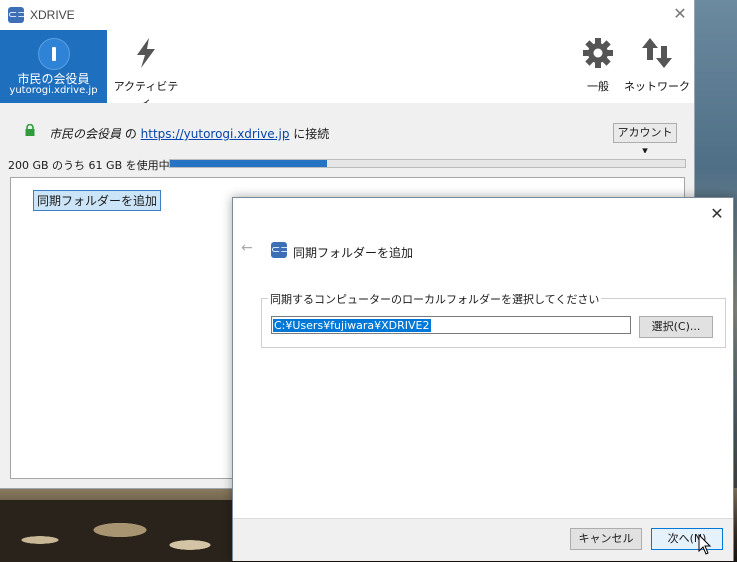  What do you see at coordinates (451, 325) in the screenshot?
I see `local-folder-path-input: C:¥Users¥fujiwara¥XDRIVE2` at bounding box center [451, 325].